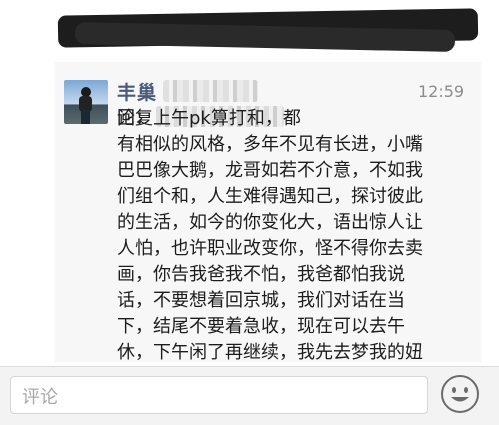  Describe the element at coordinates (270, 352) in the screenshot. I see `comment-line: 休，下午闲了再继续，我先去梦我的妞` at that location.